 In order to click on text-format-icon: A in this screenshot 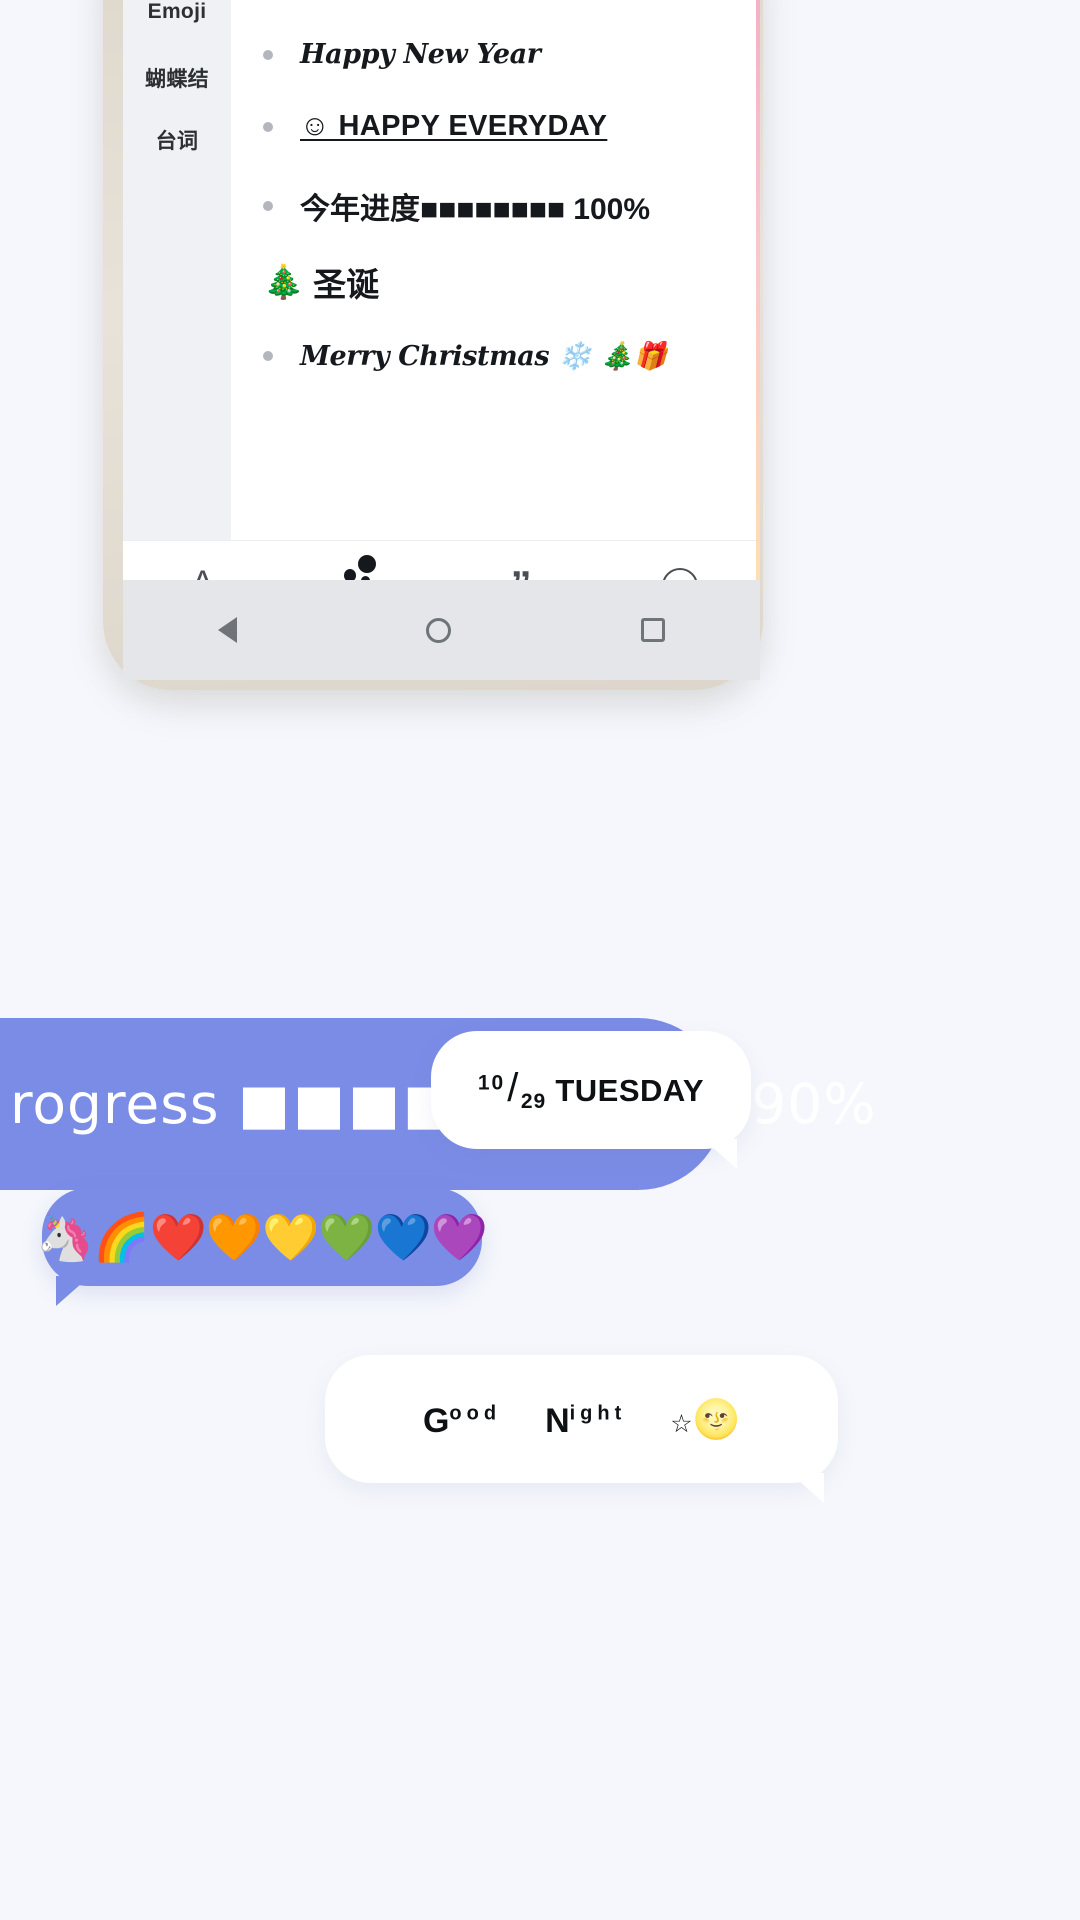, I will do `click(202, 573)`.